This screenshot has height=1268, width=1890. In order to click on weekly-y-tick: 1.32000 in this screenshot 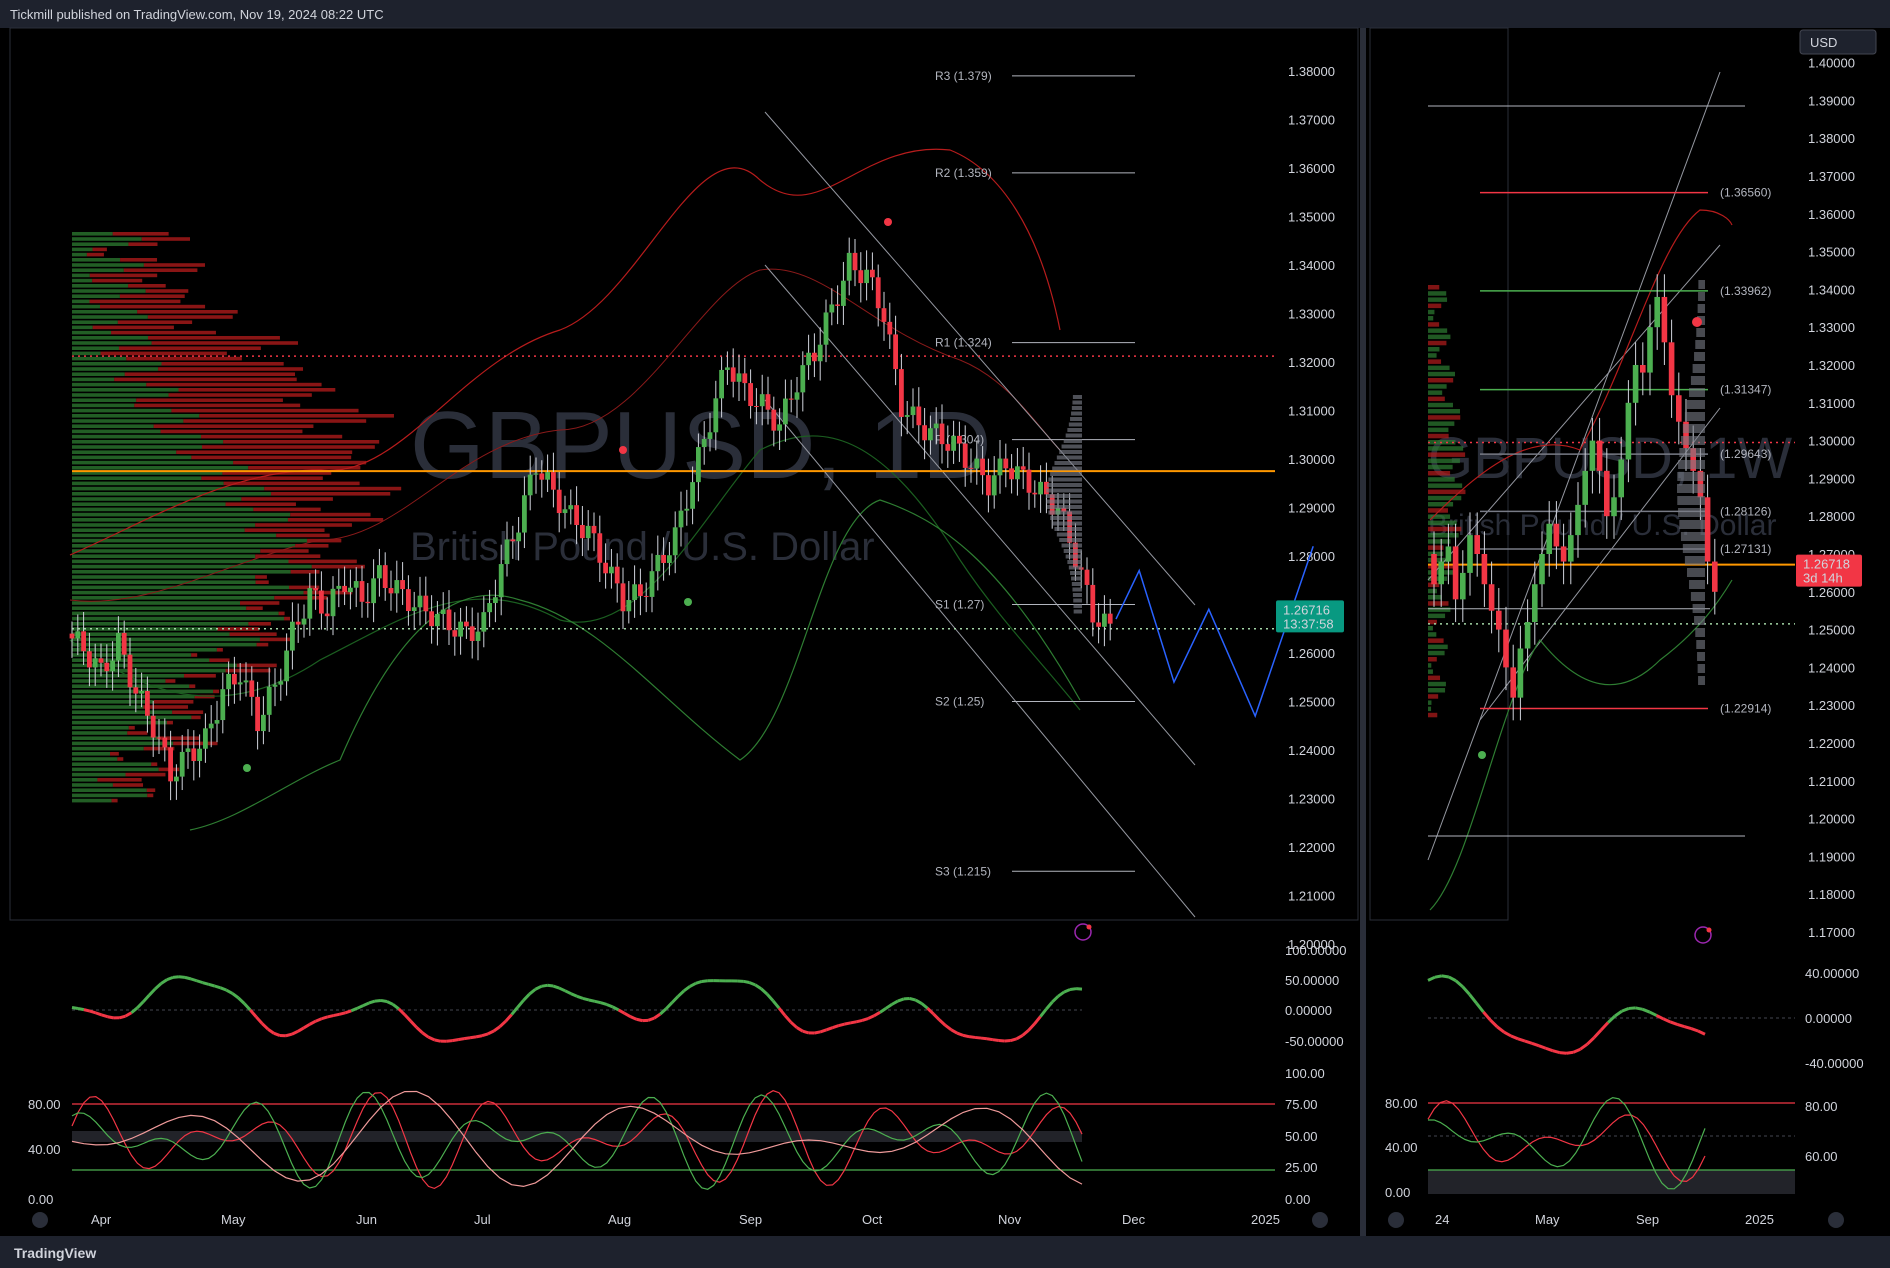, I will do `click(1831, 365)`.